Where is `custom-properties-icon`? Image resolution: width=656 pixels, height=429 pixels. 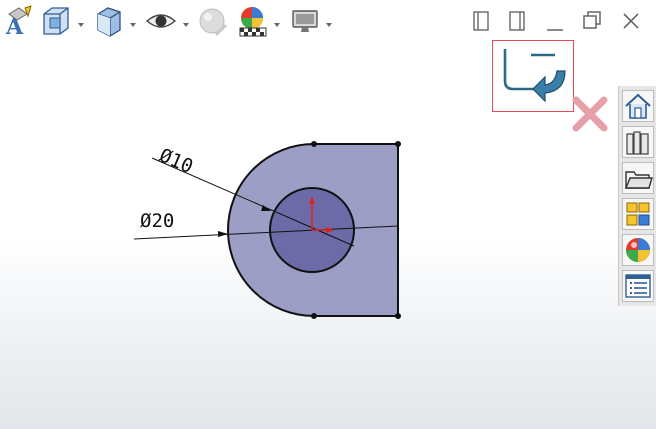
custom-properties-icon is located at coordinates (638, 286).